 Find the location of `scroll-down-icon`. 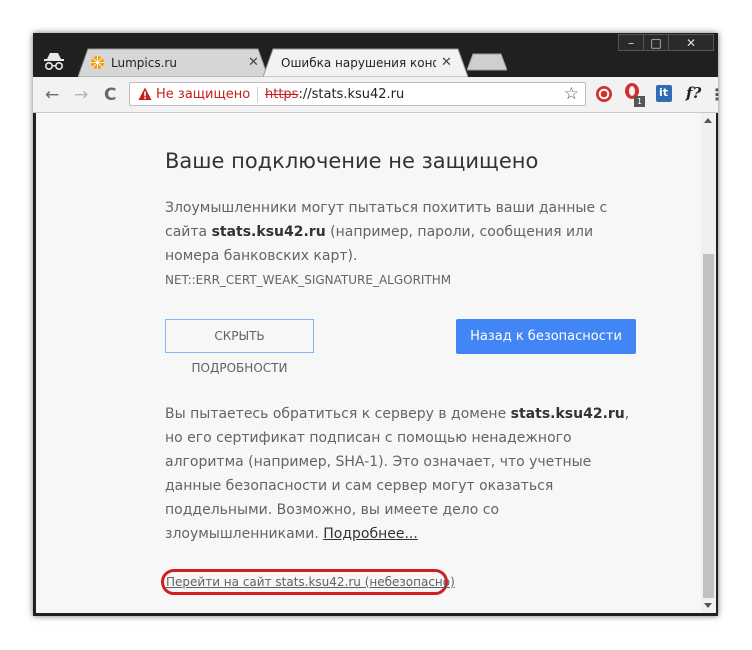

scroll-down-icon is located at coordinates (708, 605).